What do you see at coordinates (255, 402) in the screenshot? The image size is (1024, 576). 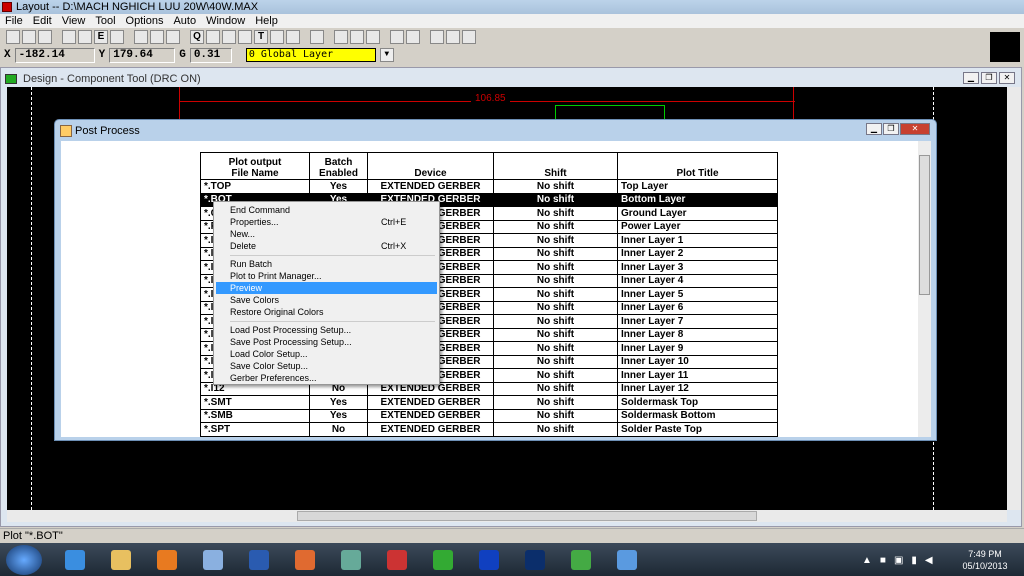 I see `cell-file: *.SMT` at bounding box center [255, 402].